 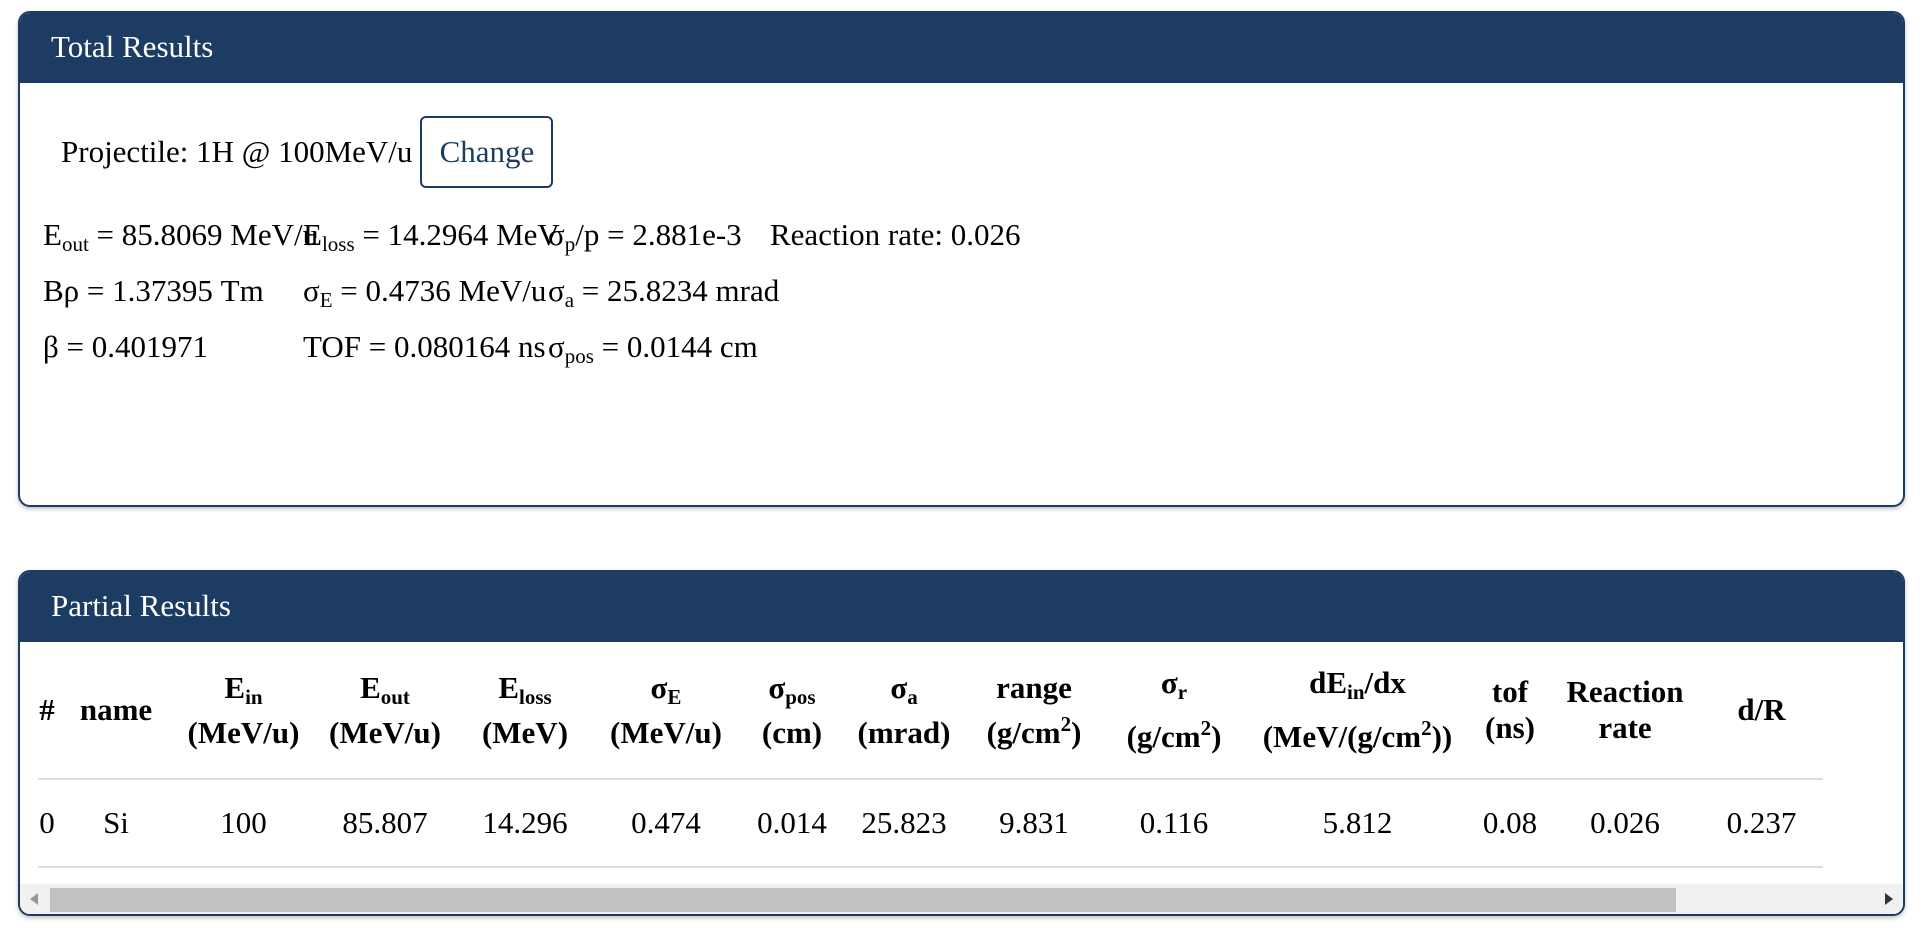 I want to click on scroll-right-arrow-icon, so click(x=1889, y=899).